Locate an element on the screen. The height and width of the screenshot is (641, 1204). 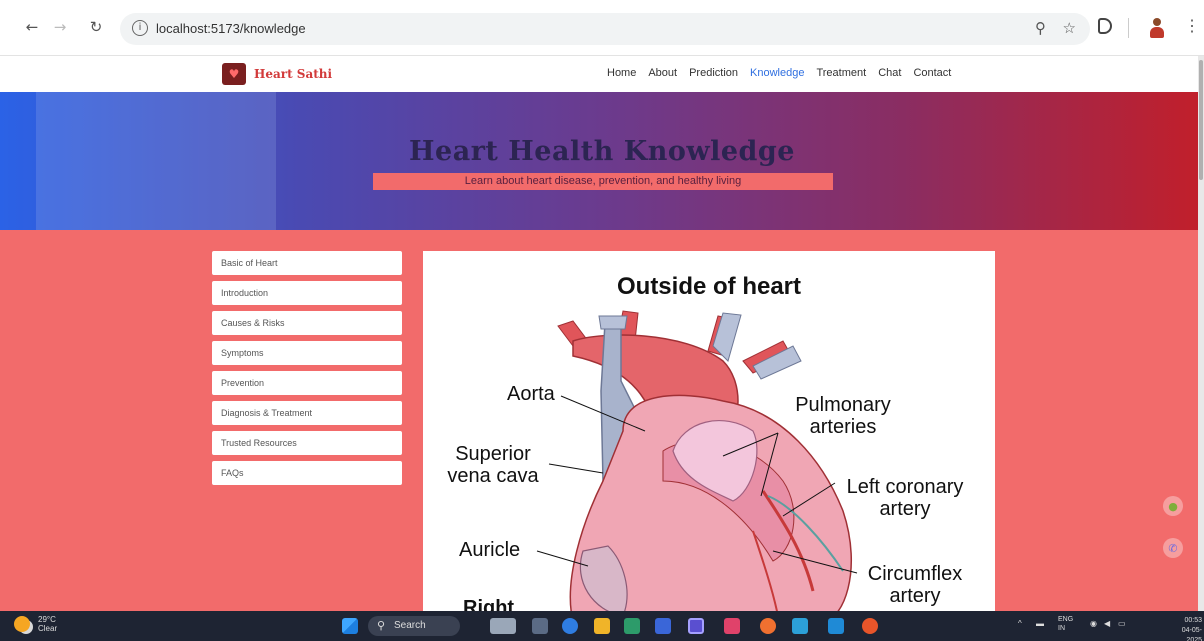
app-icon-blue is located at coordinates (800, 626).